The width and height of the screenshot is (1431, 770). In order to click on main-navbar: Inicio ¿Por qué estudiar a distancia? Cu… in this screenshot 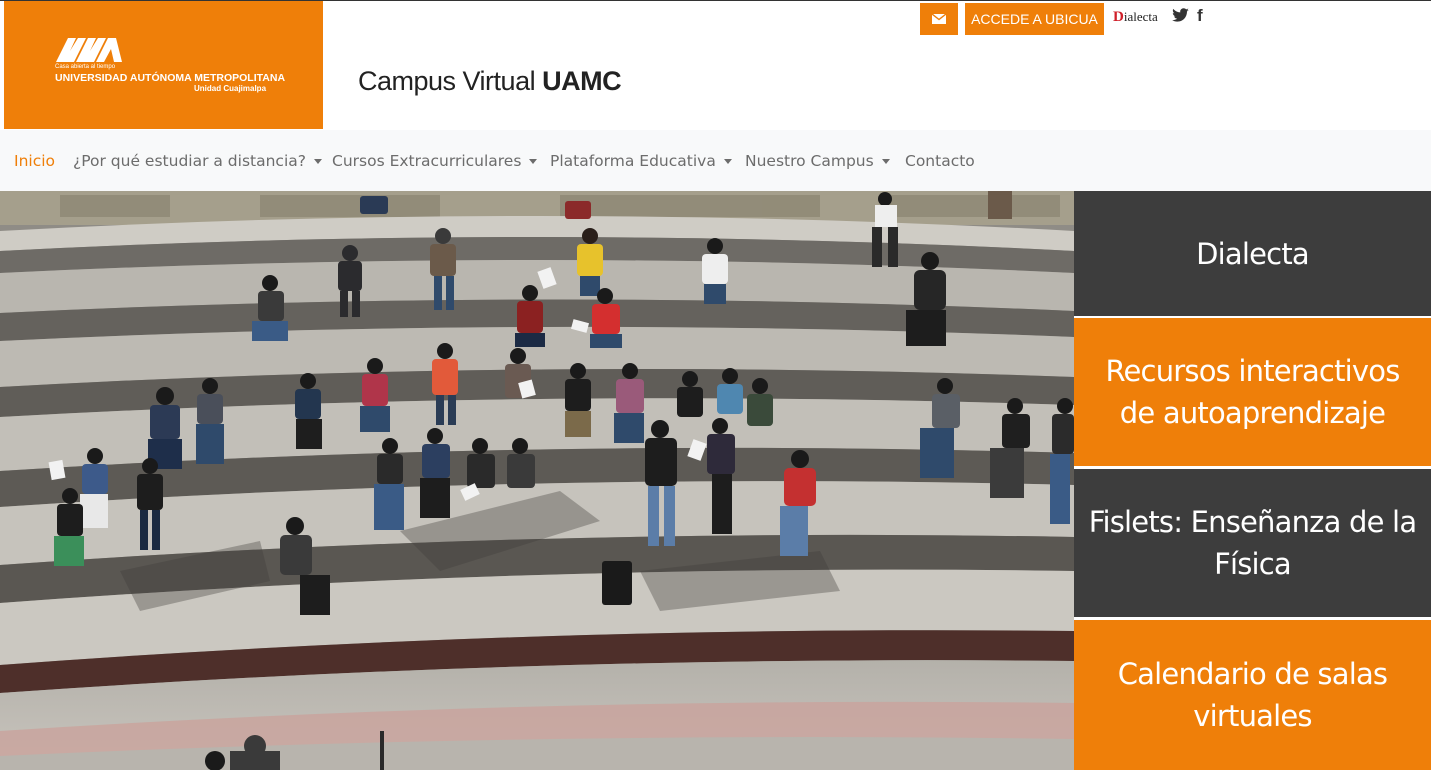, I will do `click(715, 160)`.